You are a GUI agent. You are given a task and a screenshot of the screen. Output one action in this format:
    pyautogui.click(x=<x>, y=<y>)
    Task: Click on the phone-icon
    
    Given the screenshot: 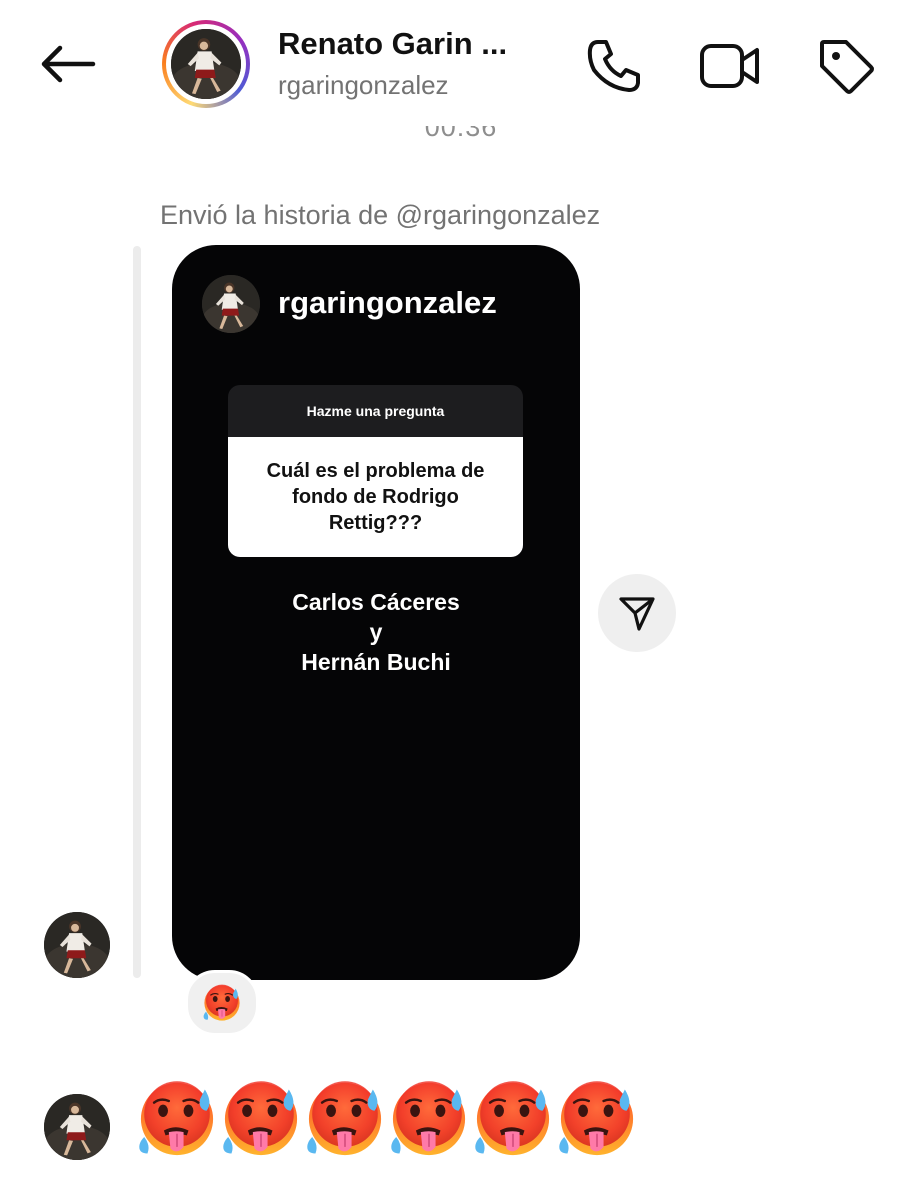 What is the action you would take?
    pyautogui.click(x=613, y=66)
    